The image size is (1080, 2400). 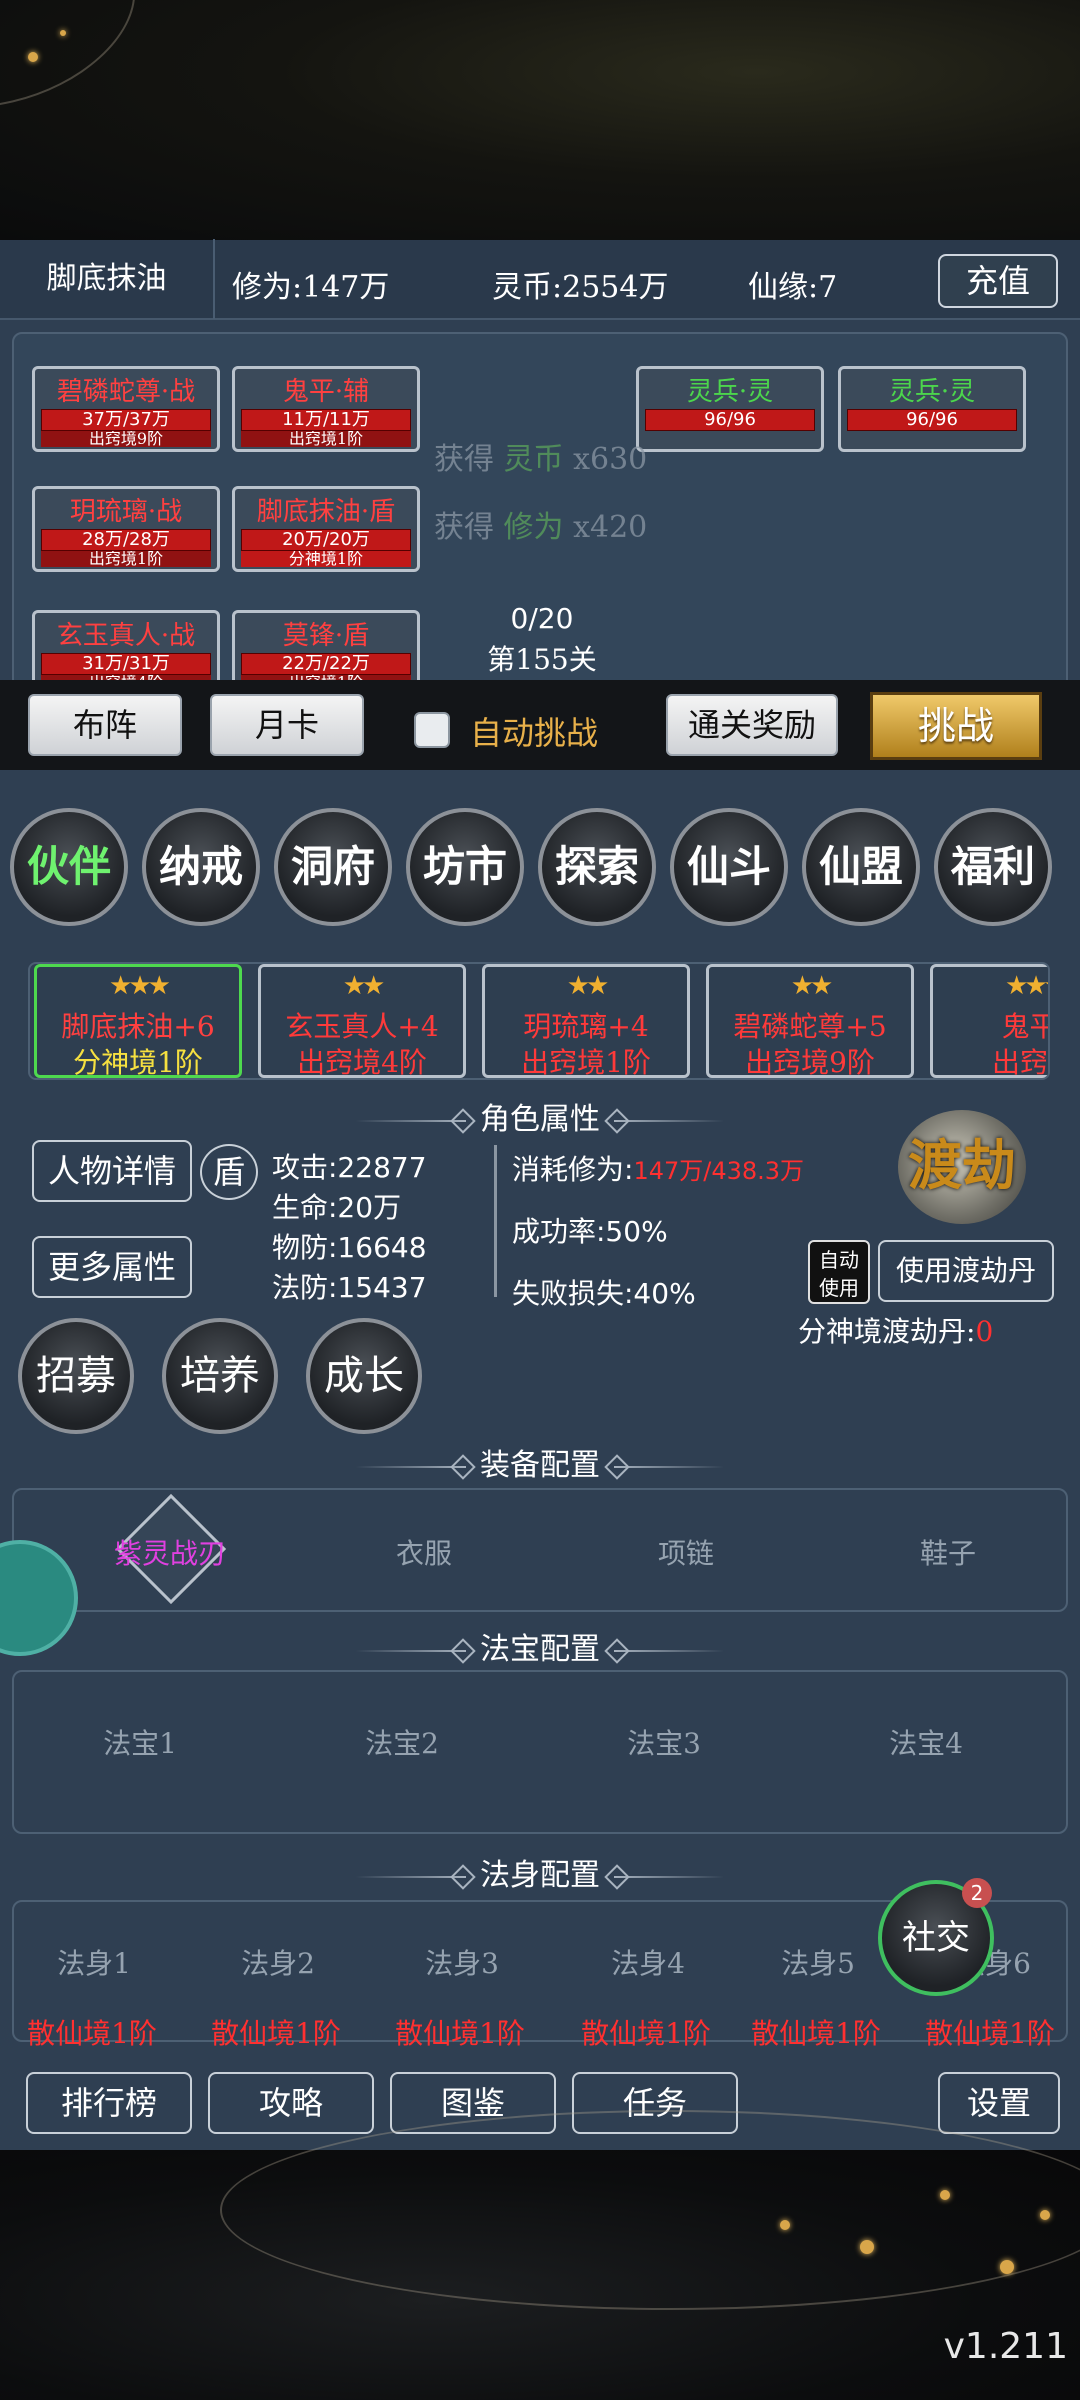 I want to click on partner-level: 出窍境9阶, so click(x=810, y=1062).